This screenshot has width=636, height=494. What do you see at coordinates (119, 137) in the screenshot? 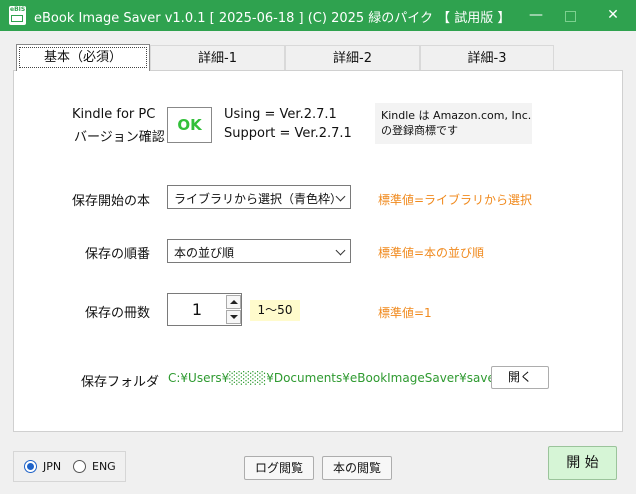
I see `kindle-label-line2: バージョン確認` at bounding box center [119, 137].